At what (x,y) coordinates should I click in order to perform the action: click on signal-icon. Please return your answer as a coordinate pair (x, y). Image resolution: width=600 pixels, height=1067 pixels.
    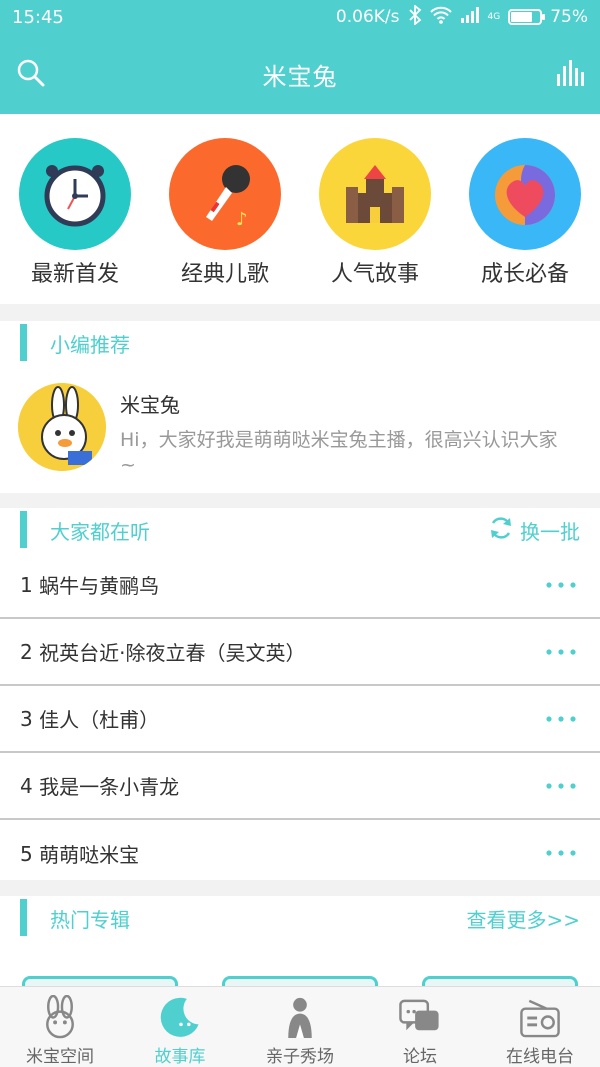
    Looking at the image, I should click on (470, 17).